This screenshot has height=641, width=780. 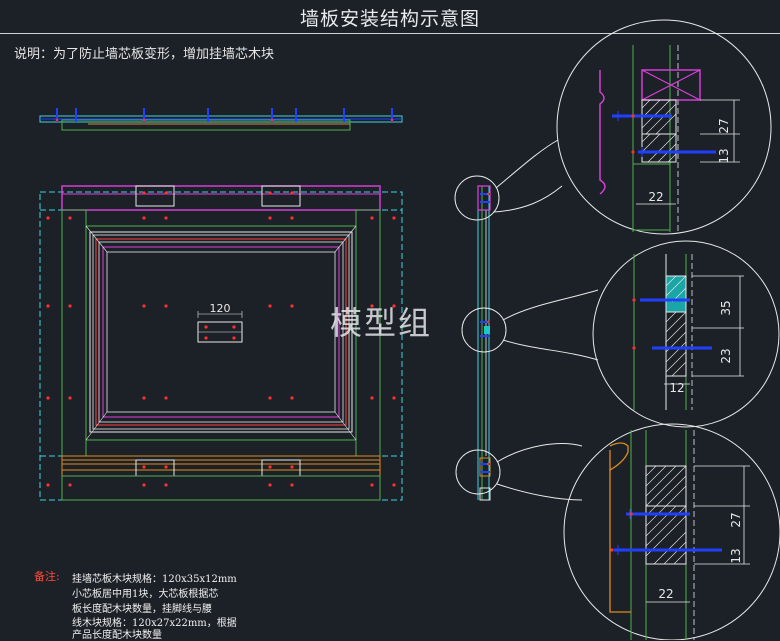 I want to click on detail1-dim-b: 13, so click(x=724, y=155).